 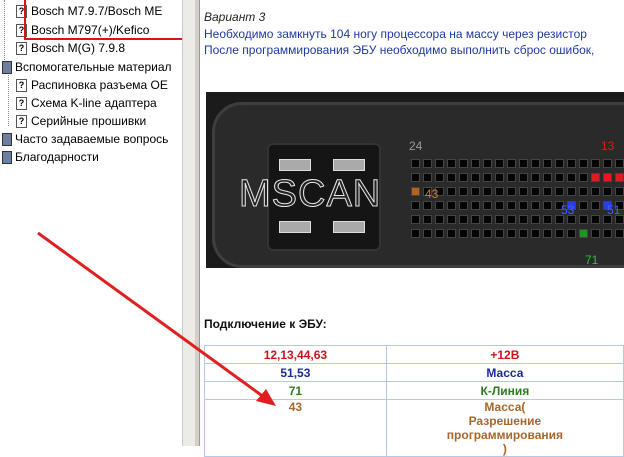 I want to click on tree-item-thanks: Благодарности, so click(x=50, y=157).